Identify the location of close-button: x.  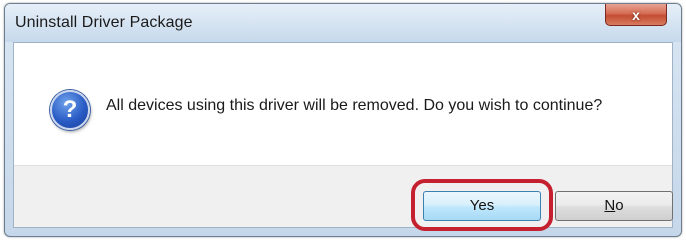
(636, 15).